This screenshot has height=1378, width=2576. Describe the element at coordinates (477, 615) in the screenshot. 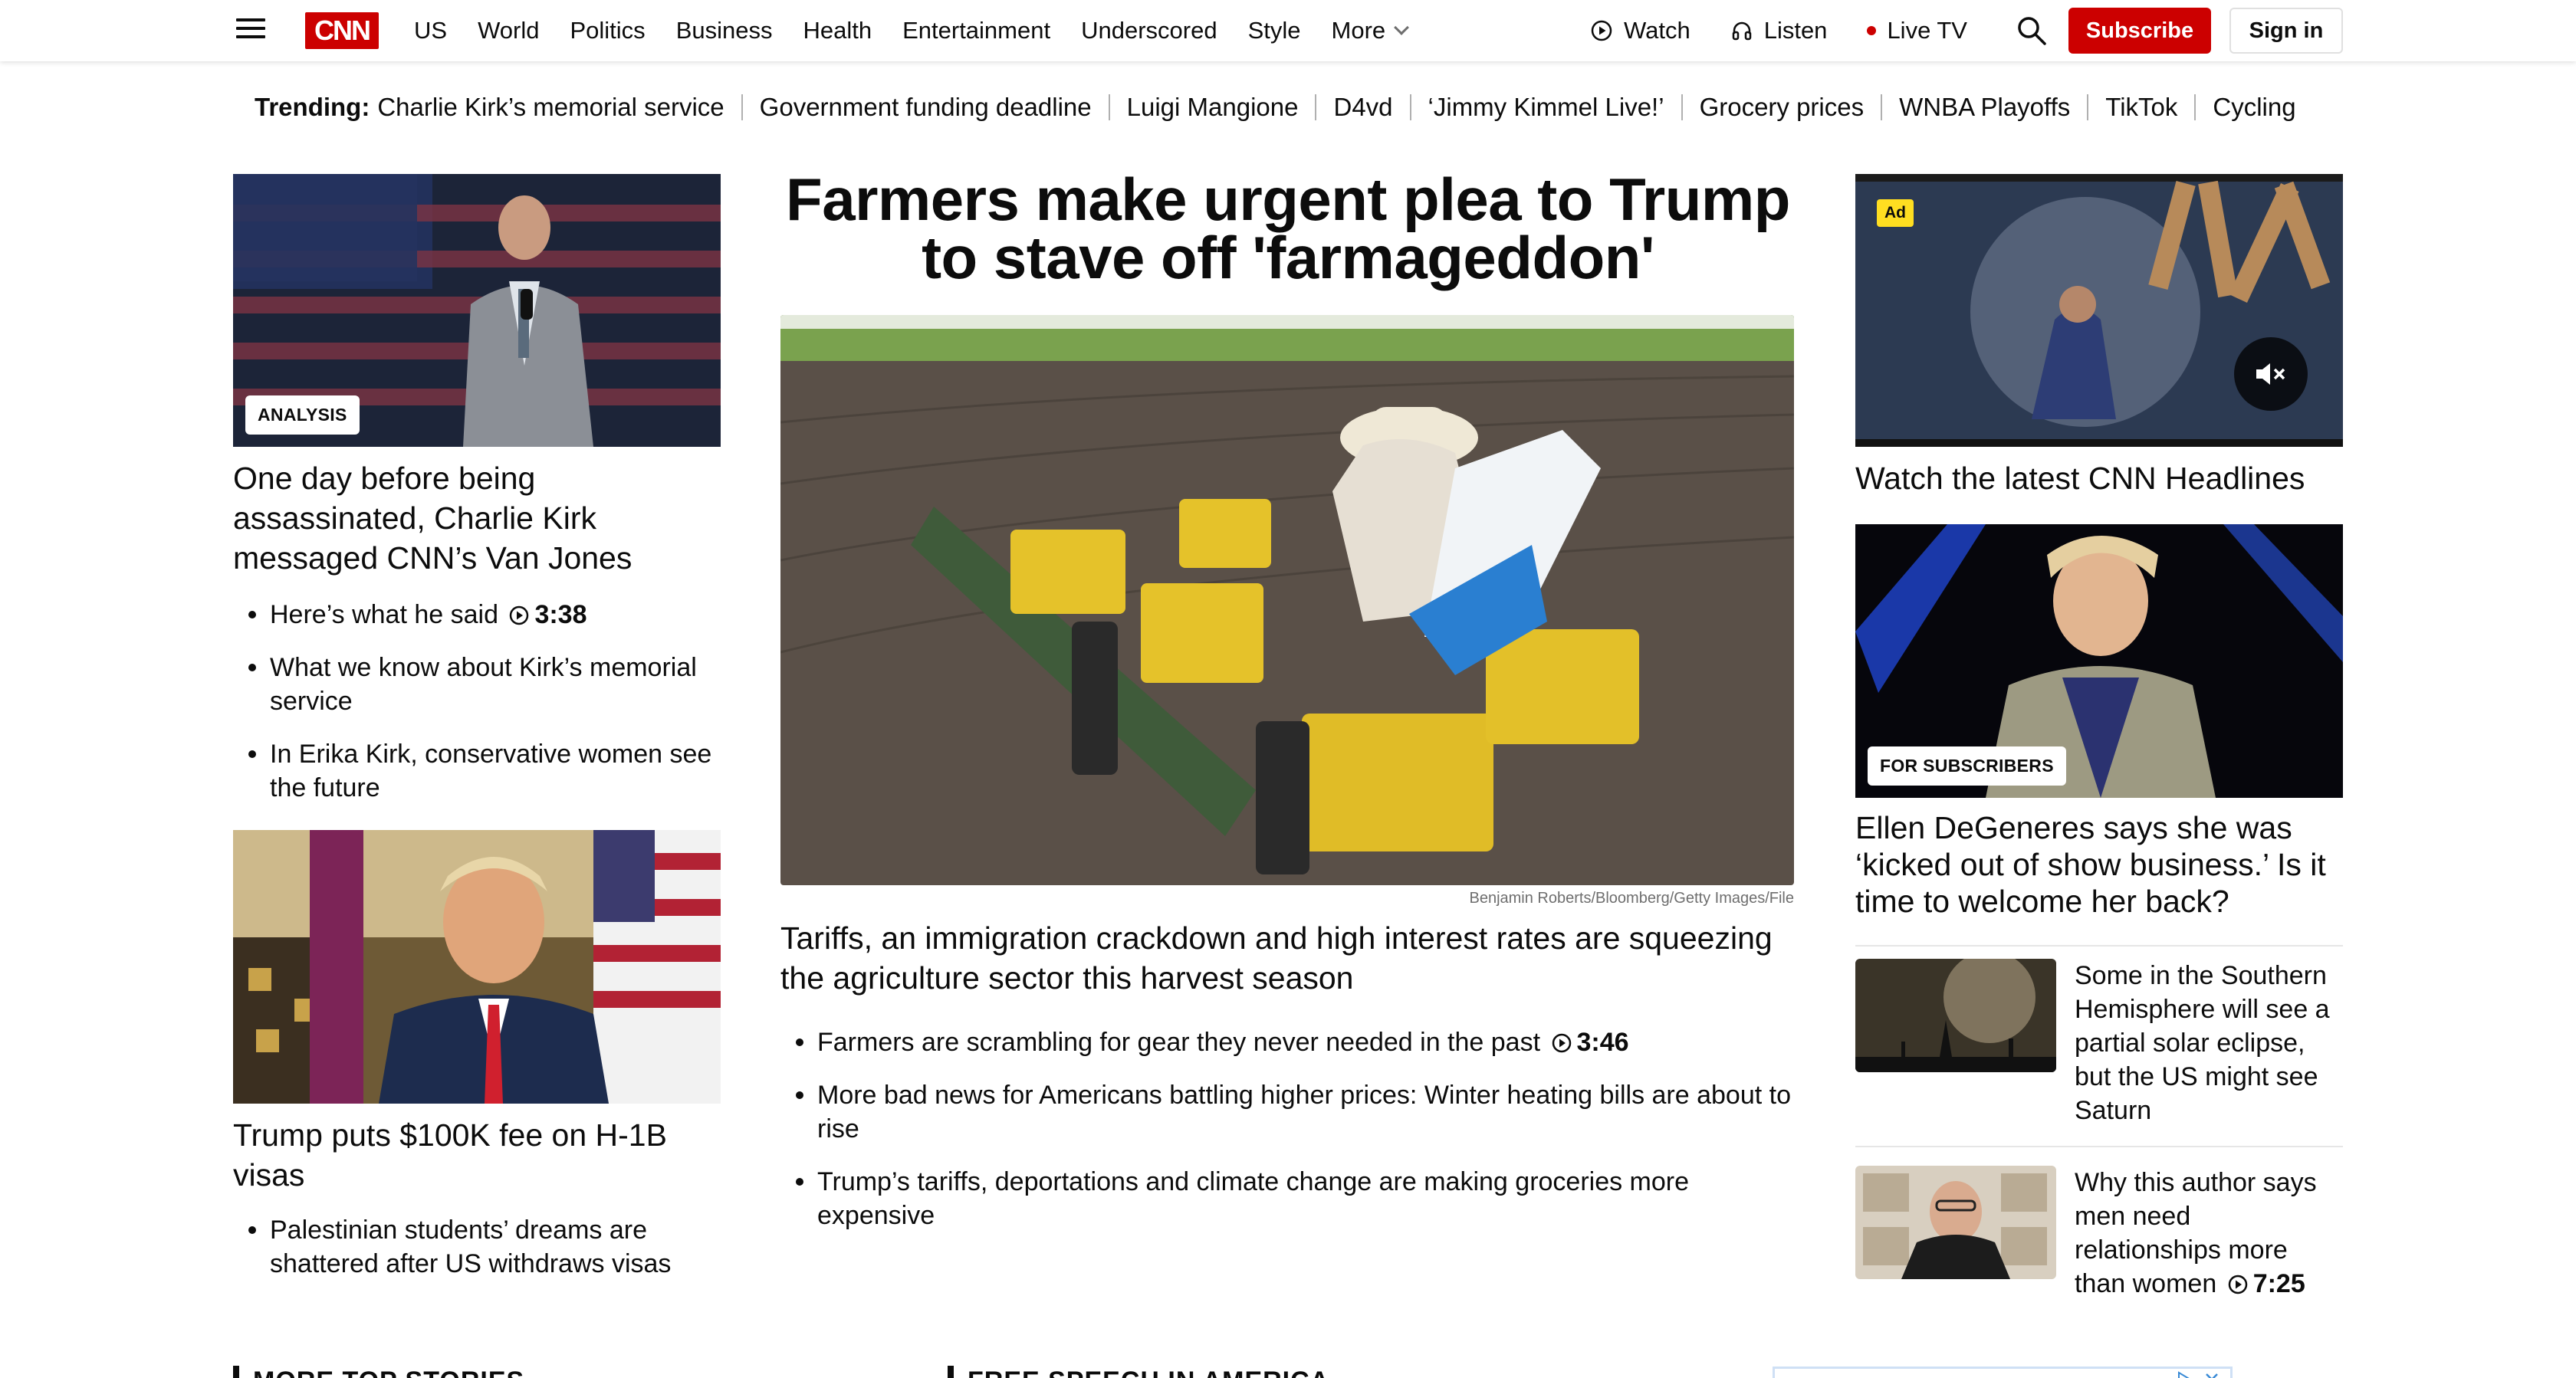

I see `list-item: Here’s what he said 3:38` at that location.